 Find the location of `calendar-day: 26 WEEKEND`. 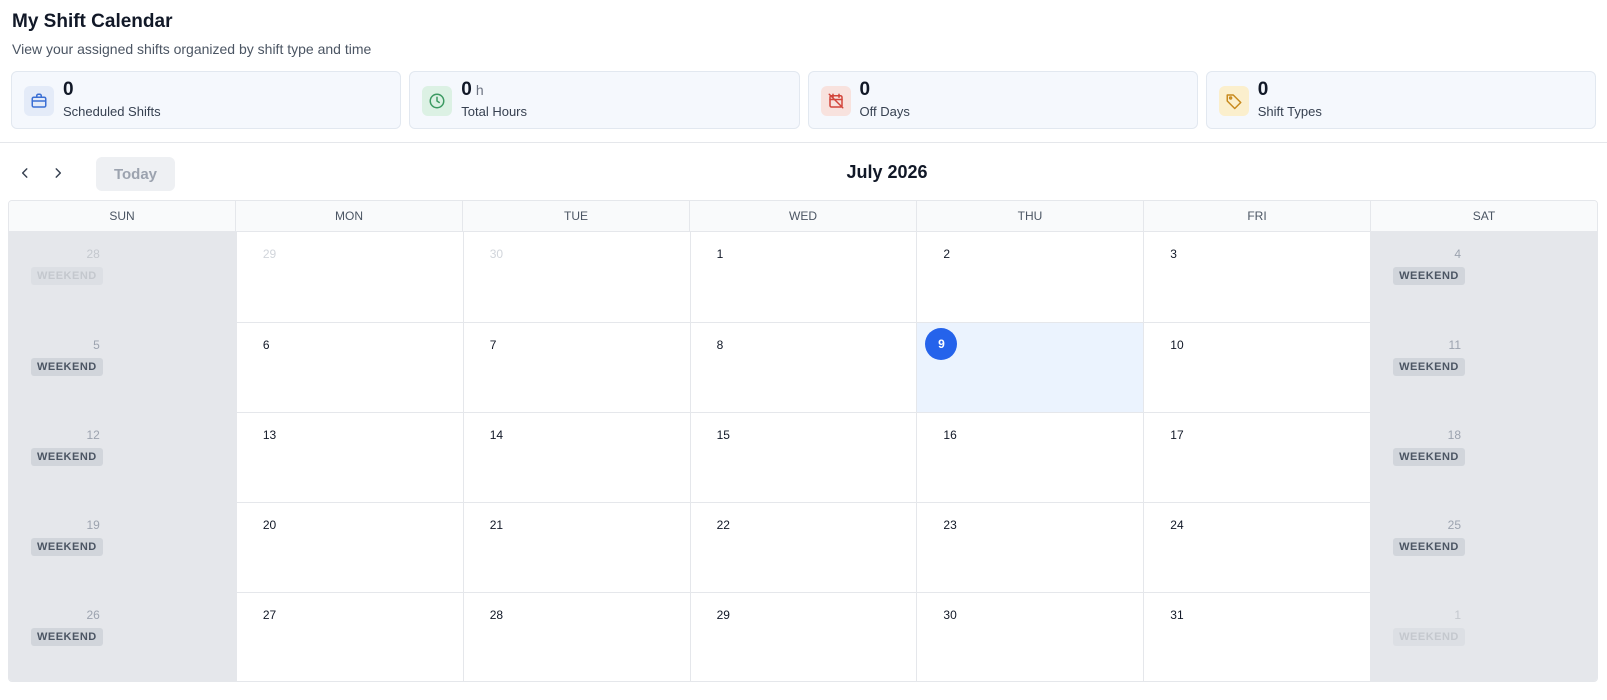

calendar-day: 26 WEEKEND is located at coordinates (122, 636).